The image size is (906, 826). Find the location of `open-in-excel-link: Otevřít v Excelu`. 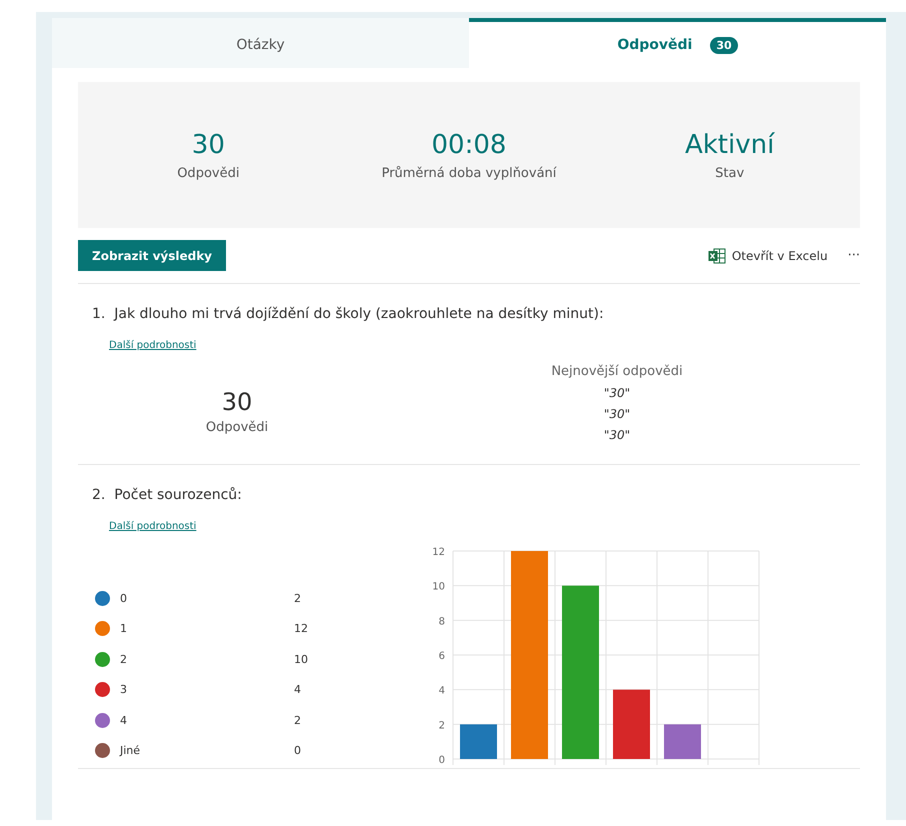

open-in-excel-link: Otevřít v Excelu is located at coordinates (780, 255).